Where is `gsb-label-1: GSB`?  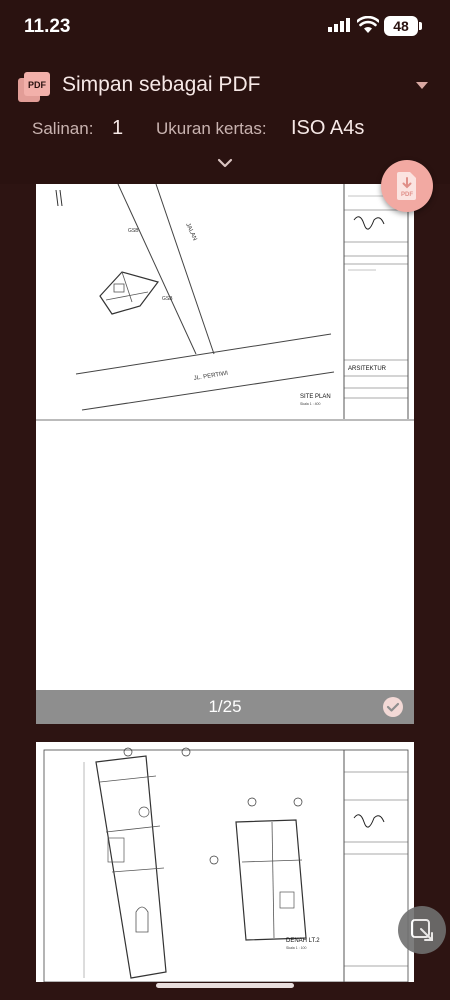
gsb-label-1: GSB is located at coordinates (133, 231).